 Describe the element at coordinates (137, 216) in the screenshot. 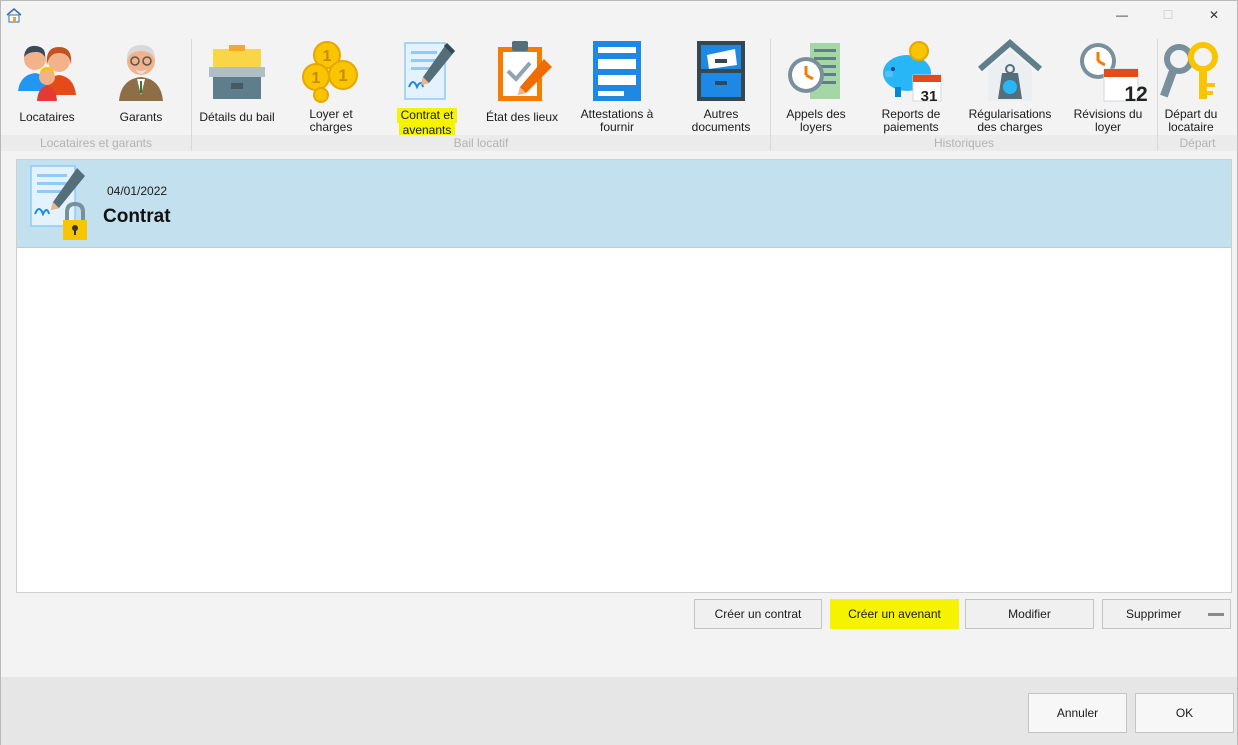

I see `item-title: Contrat` at that location.